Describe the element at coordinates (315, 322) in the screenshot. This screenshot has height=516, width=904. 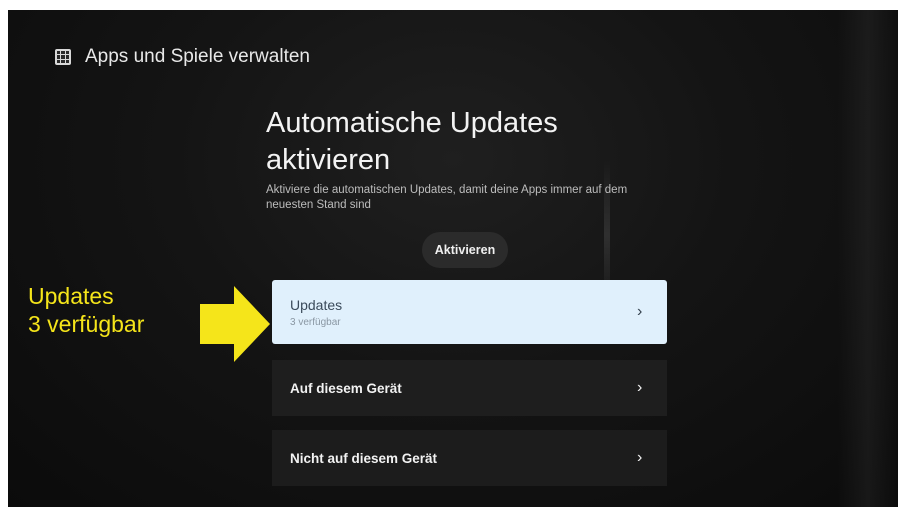
I see `menu-item-sublabel: 3 verfügbar` at that location.